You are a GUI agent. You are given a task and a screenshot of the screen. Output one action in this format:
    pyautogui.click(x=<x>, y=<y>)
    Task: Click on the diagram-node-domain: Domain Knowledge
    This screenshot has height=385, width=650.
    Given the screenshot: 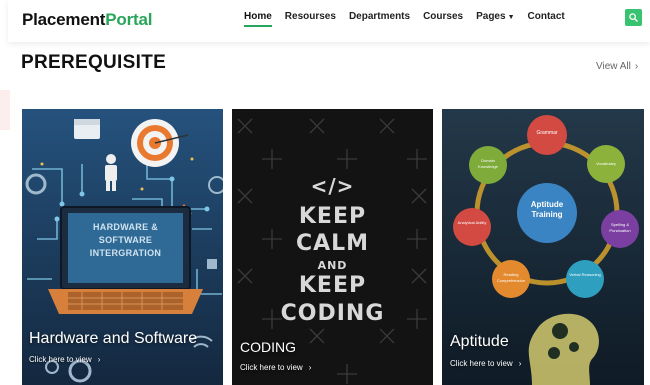 What is the action you would take?
    pyautogui.click(x=488, y=163)
    